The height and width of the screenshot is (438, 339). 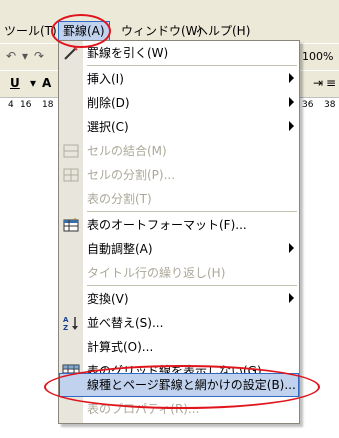 What do you see at coordinates (71, 151) in the screenshot?
I see `merge-cells-icon` at bounding box center [71, 151].